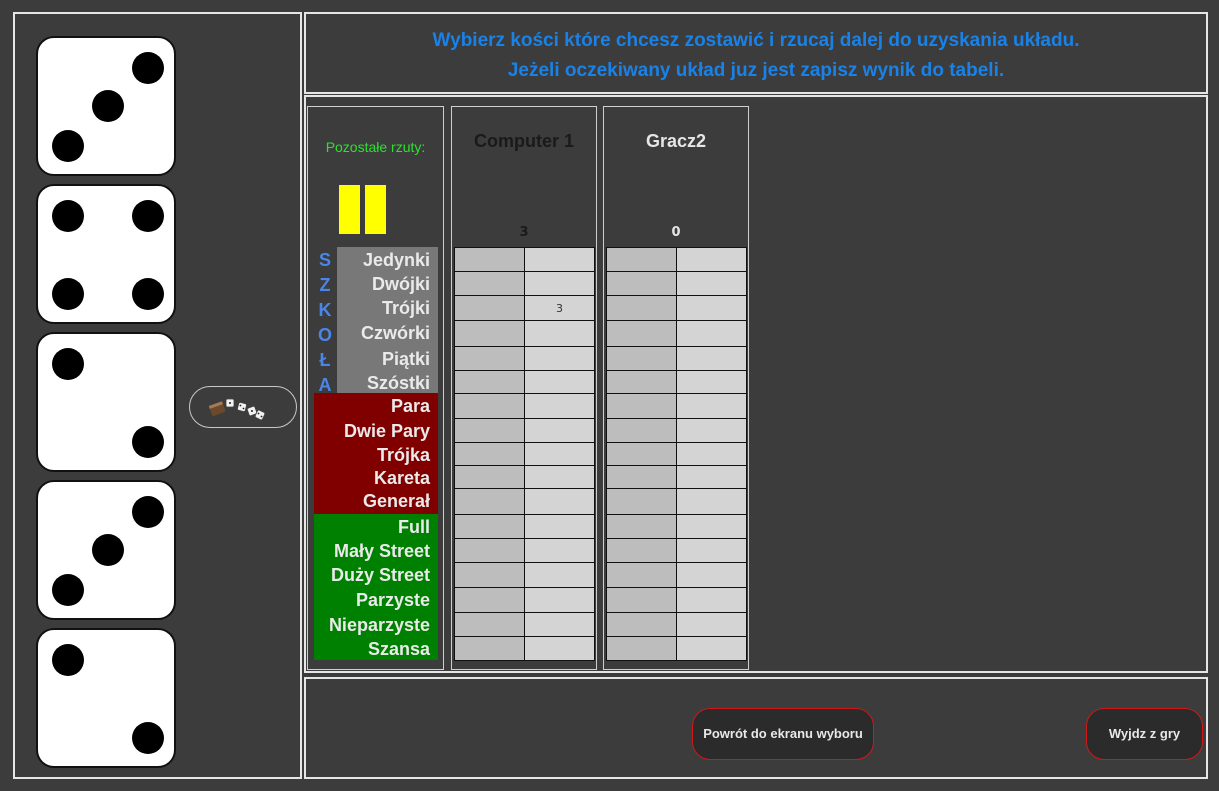 The width and height of the screenshot is (1219, 791). I want to click on category-label: Para, so click(410, 406).